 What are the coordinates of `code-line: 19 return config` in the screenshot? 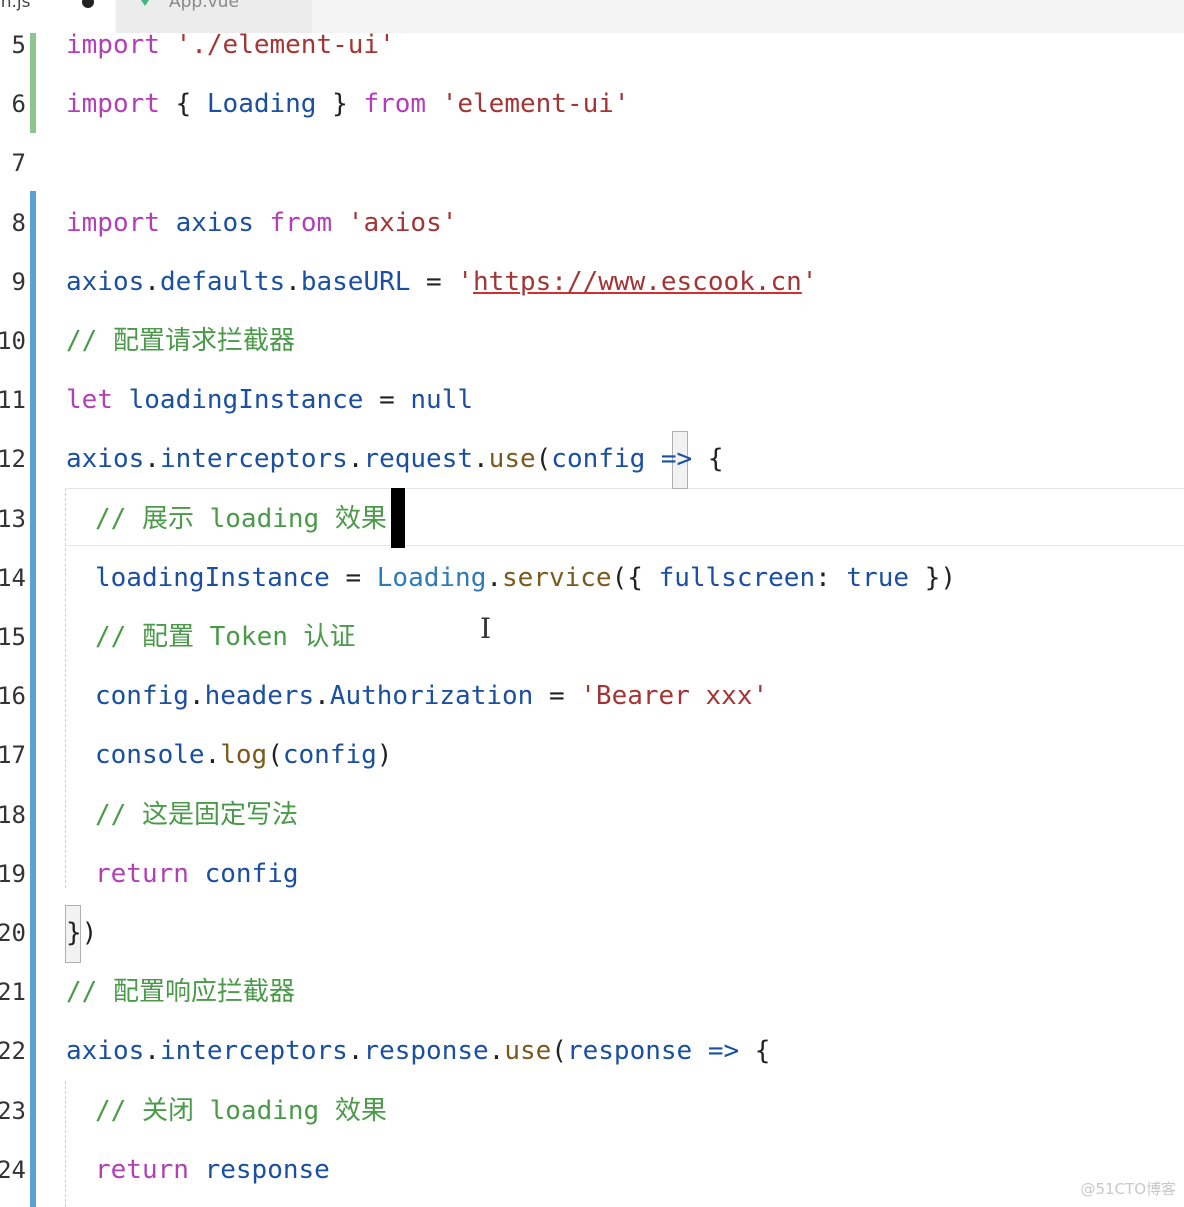 It's located at (592, 874).